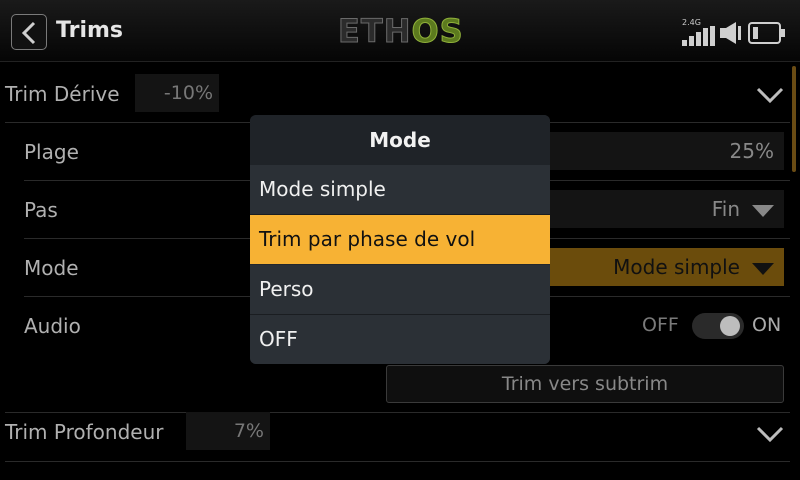  I want to click on mode-option-simple: Mode simple, so click(400, 189).